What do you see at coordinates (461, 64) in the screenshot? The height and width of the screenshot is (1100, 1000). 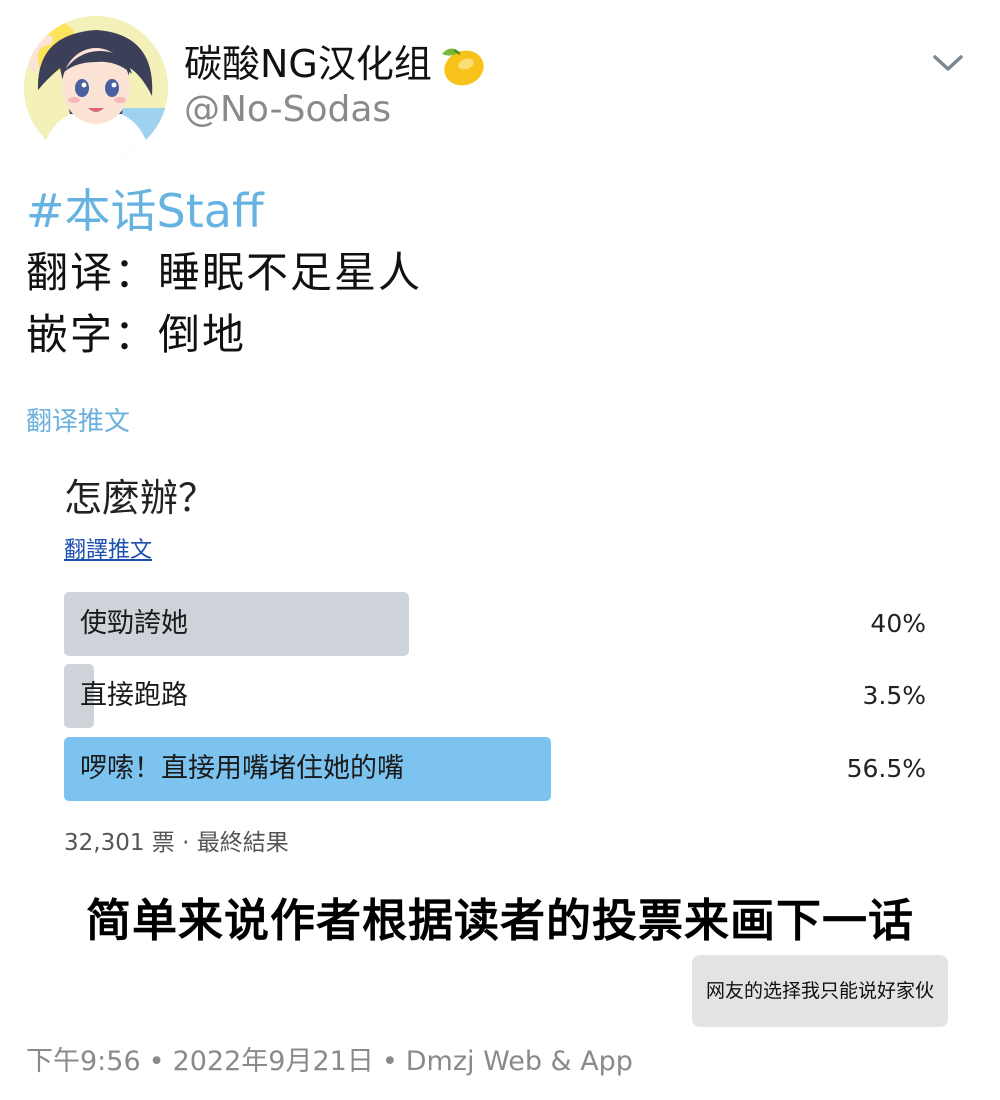 I see `lemon-icon` at bounding box center [461, 64].